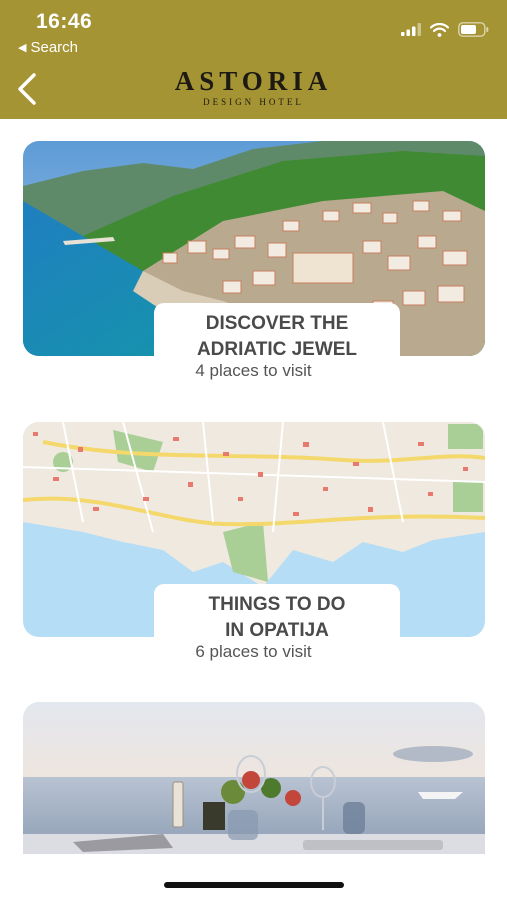 The width and height of the screenshot is (507, 900). I want to click on status-back-label: Search, so click(54, 47).